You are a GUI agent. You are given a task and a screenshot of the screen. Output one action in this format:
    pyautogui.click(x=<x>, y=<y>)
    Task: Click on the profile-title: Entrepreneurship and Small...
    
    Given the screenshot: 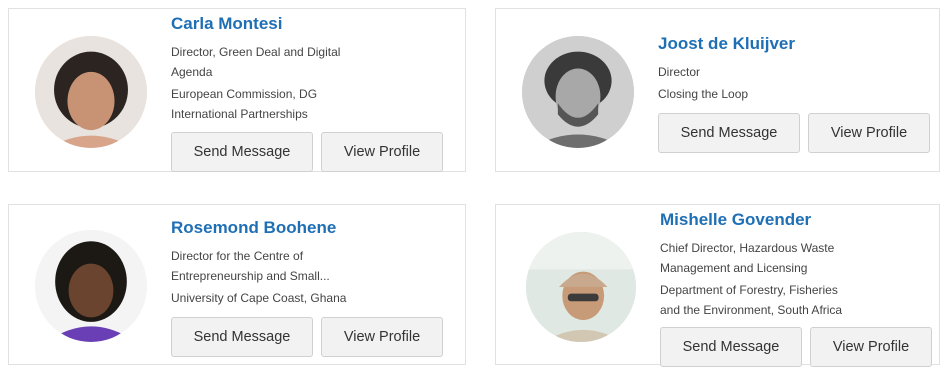 What is the action you would take?
    pyautogui.click(x=250, y=276)
    